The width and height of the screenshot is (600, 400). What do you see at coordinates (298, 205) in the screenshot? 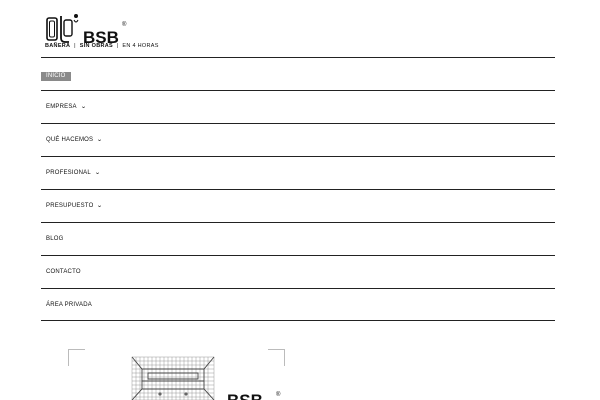
I see `nav-item-presupuesto: PRESUPUESTO ⌄` at bounding box center [298, 205].